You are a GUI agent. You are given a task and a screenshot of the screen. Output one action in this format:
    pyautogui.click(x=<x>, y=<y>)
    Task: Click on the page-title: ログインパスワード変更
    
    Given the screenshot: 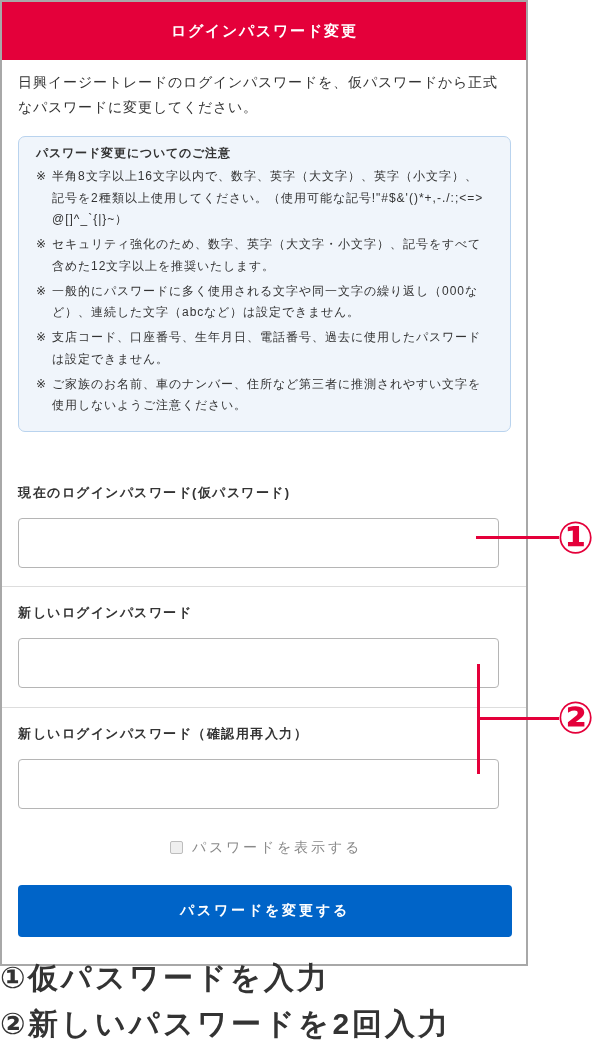 What is the action you would take?
    pyautogui.click(x=264, y=31)
    